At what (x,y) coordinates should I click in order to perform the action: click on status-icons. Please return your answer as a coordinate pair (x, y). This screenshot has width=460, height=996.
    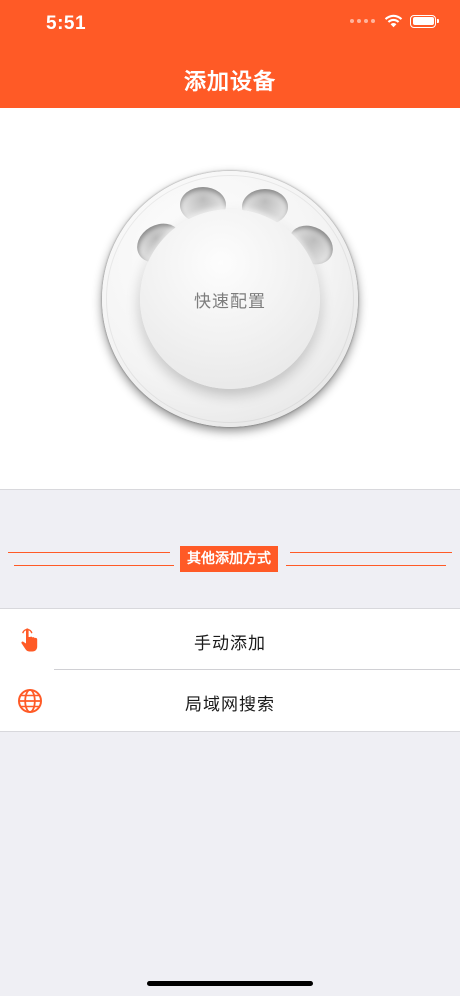
    Looking at the image, I should click on (394, 21).